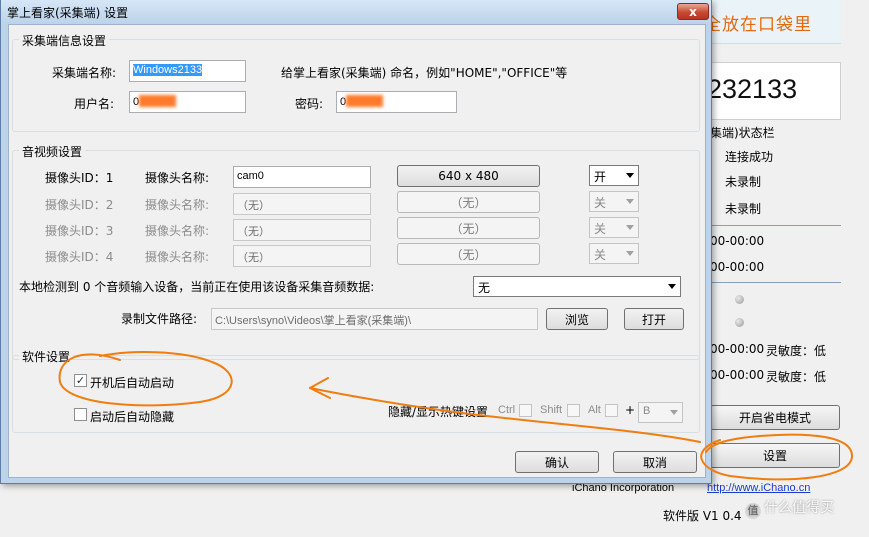 This screenshot has width=869, height=537. Describe the element at coordinates (197, 287) in the screenshot. I see `audio-device-text: 本地检测到 0 个音频输入设备，当前正在使用该设备采集音频数据:` at that location.